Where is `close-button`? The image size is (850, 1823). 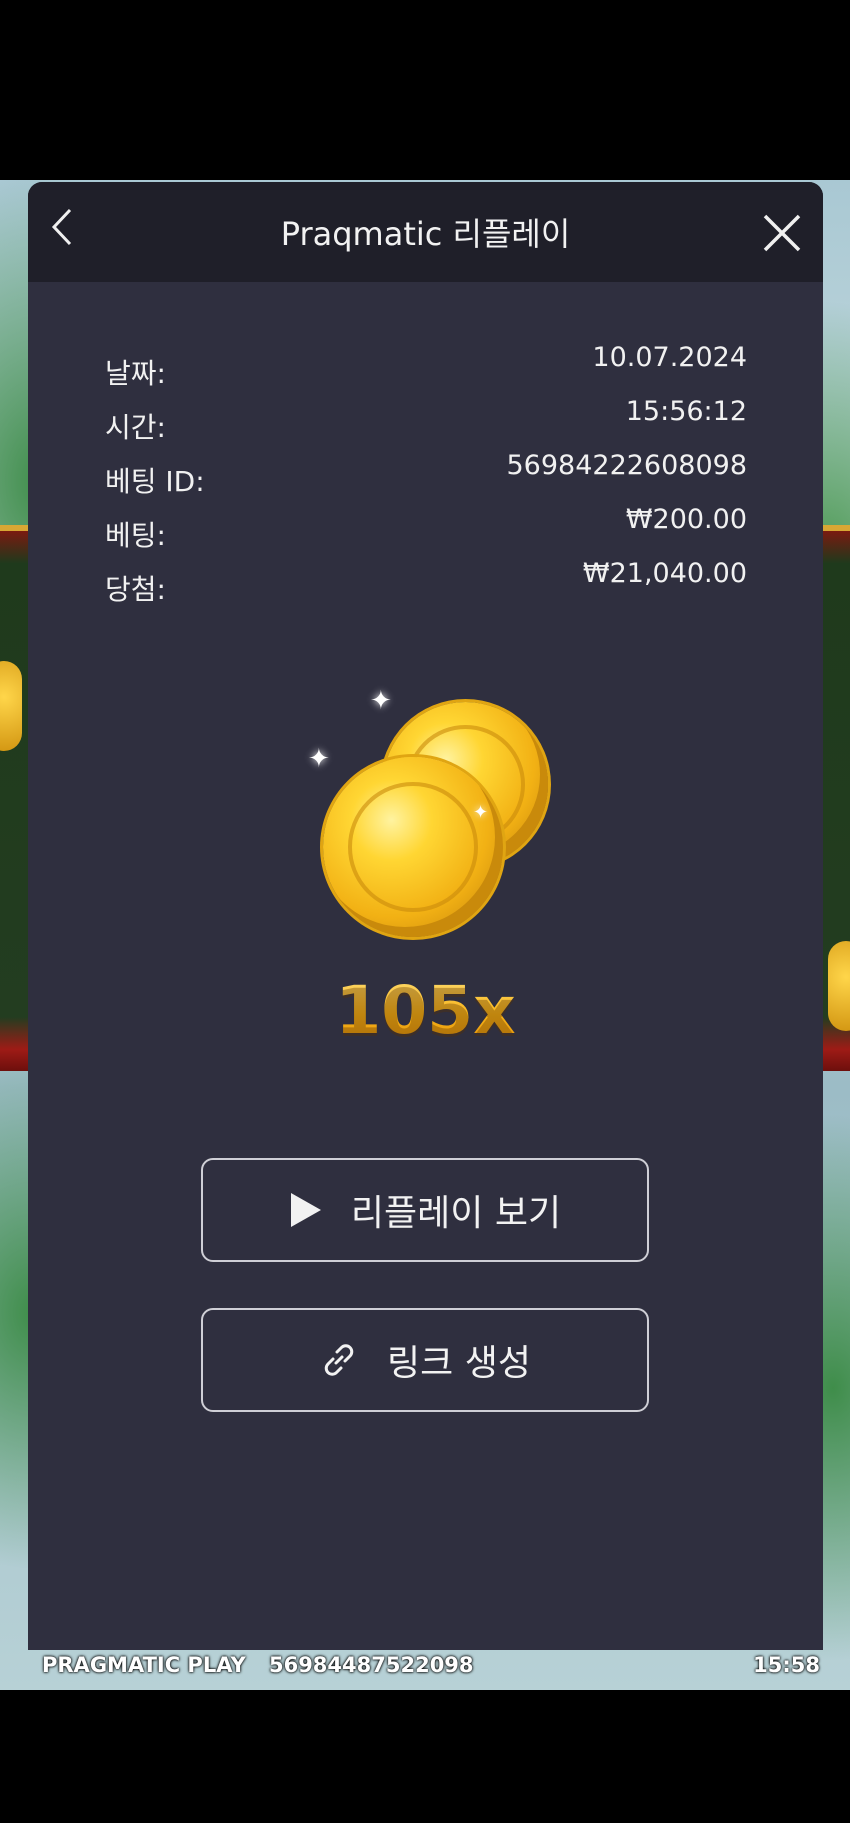
close-button is located at coordinates (782, 233).